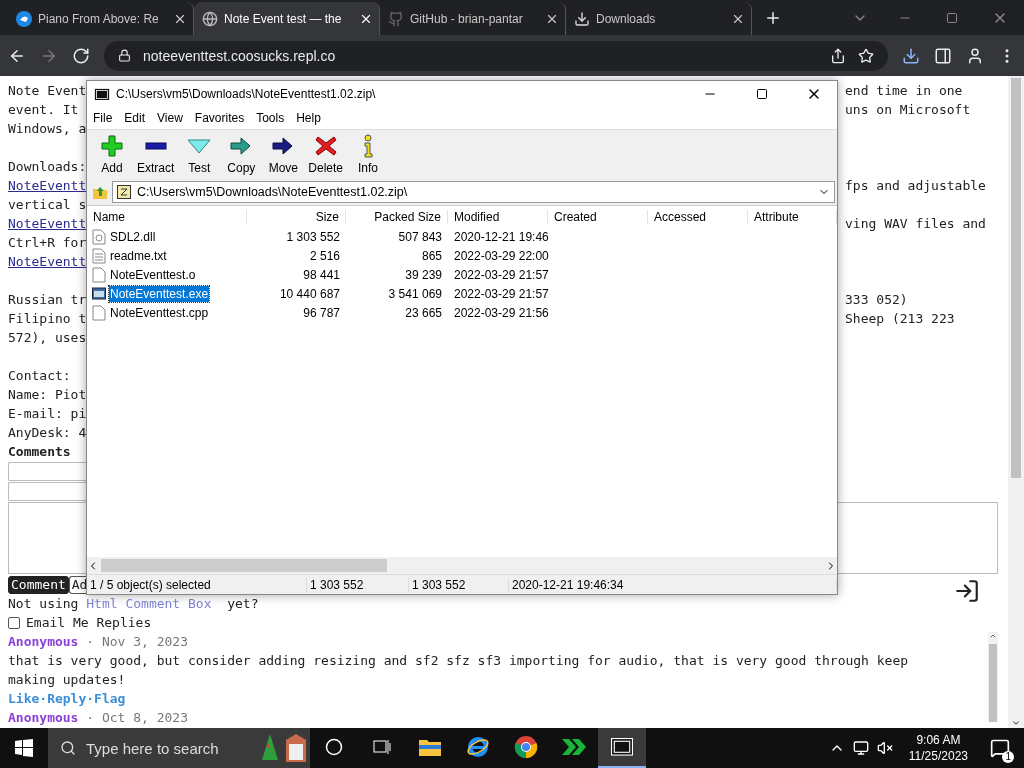  What do you see at coordinates (462, 565) in the screenshot?
I see `horizontal-scrollbar` at bounding box center [462, 565].